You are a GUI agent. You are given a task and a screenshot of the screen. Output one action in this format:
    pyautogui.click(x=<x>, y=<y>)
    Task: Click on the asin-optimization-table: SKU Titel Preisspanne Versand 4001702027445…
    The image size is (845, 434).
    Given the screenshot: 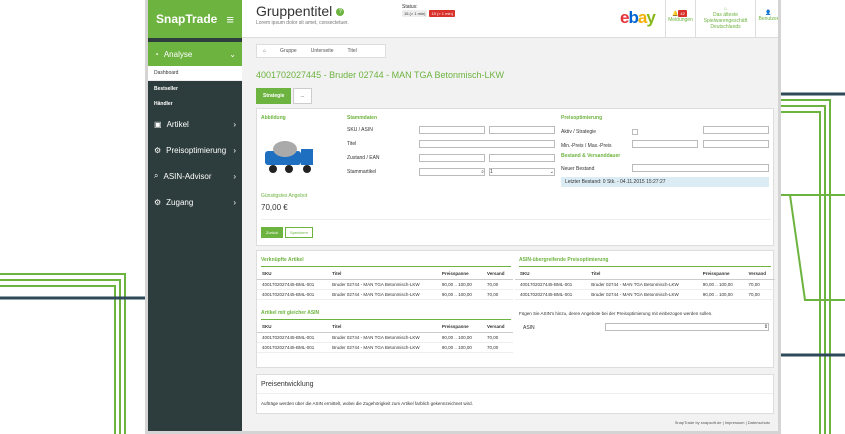 What is the action you would take?
    pyautogui.click(x=645, y=284)
    